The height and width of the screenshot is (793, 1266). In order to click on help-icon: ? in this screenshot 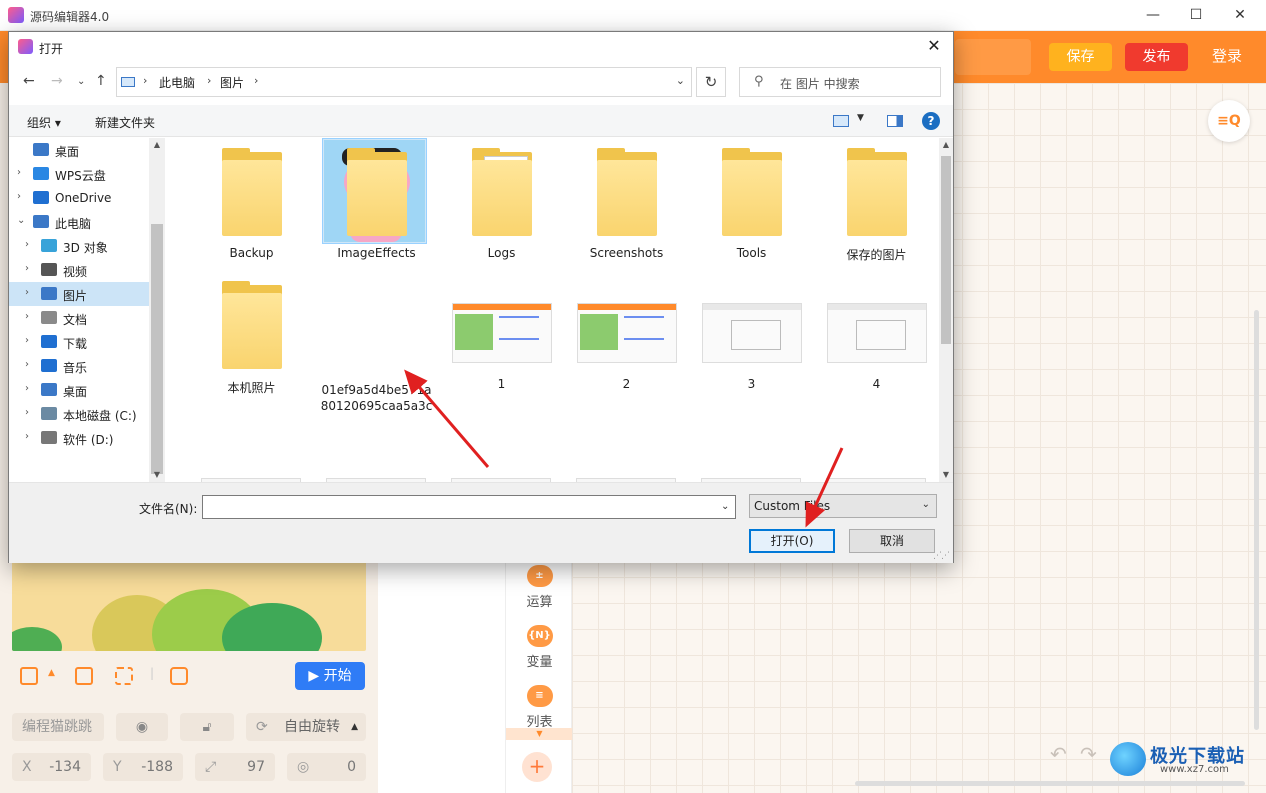, I will do `click(931, 121)`.